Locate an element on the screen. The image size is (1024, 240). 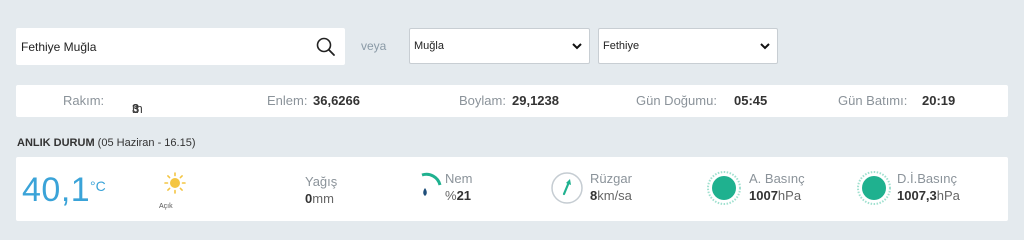
pressure-value: 1007hPa is located at coordinates (775, 195).